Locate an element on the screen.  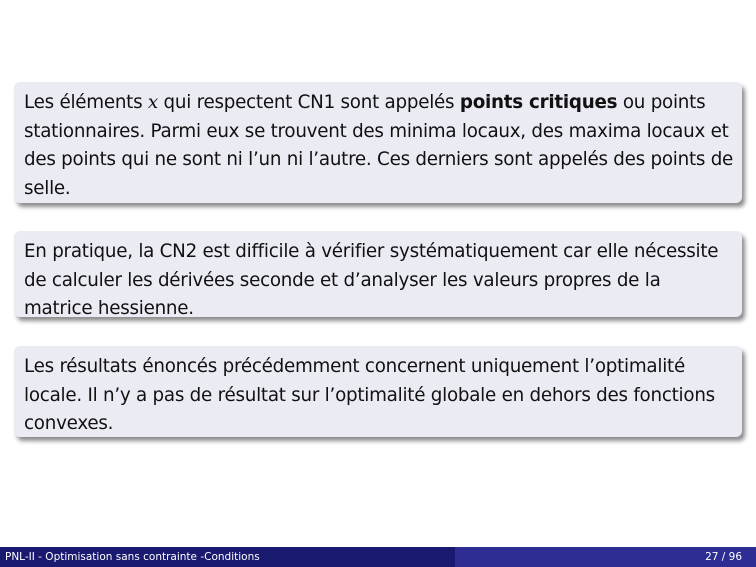
page-number: 27 / 96 is located at coordinates (605, 557).